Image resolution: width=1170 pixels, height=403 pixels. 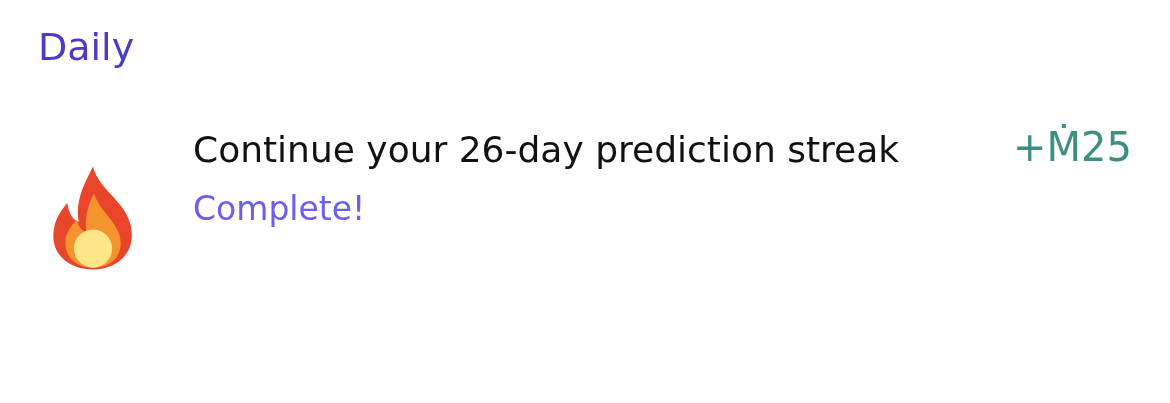 What do you see at coordinates (547, 150) in the screenshot?
I see `task-title: Continue your 26-day prediction streak` at bounding box center [547, 150].